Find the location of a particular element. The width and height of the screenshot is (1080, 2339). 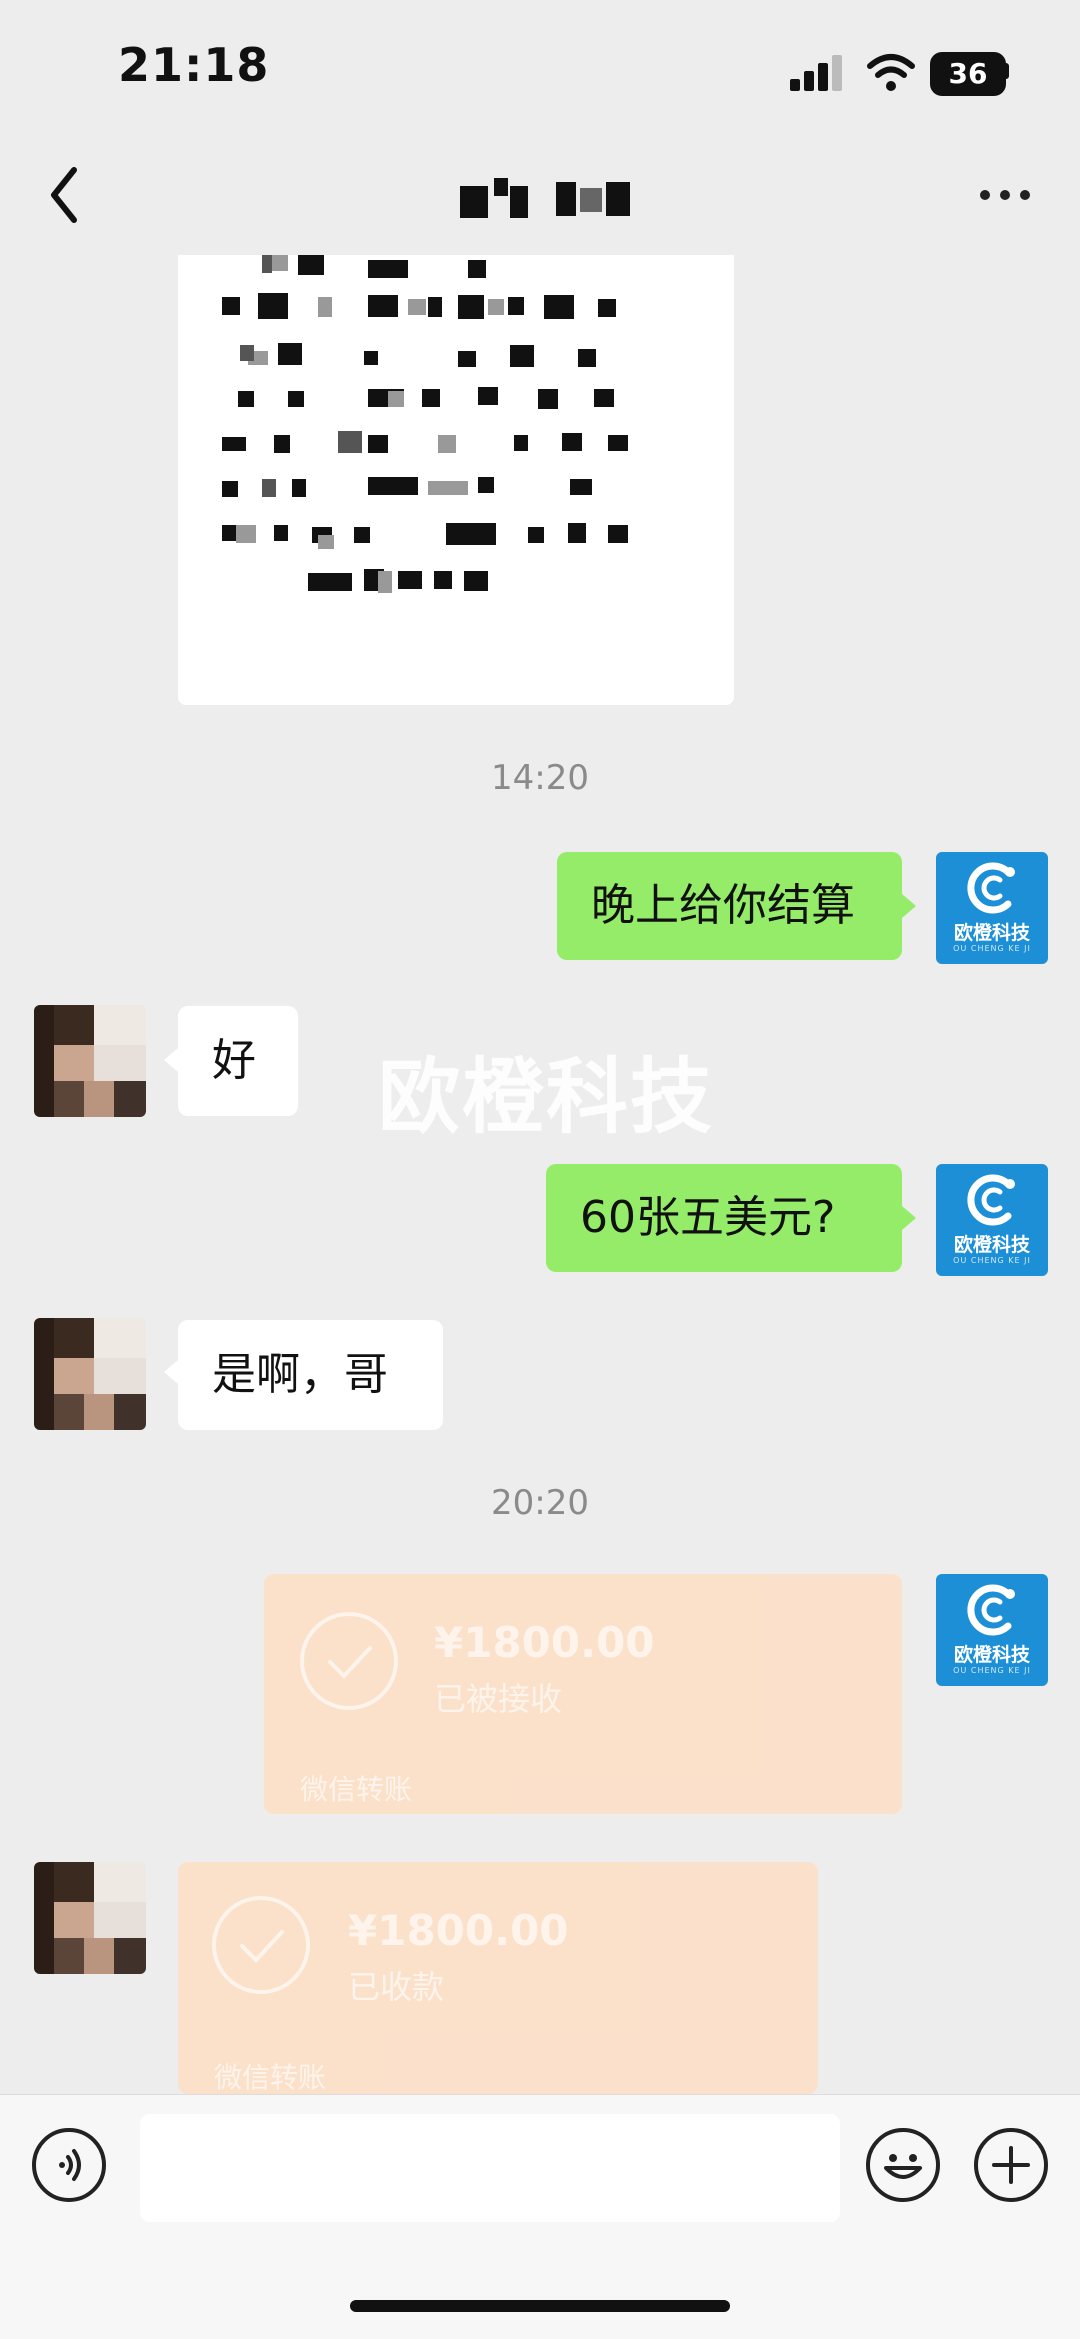

more-dots-icon is located at coordinates (1005, 195).